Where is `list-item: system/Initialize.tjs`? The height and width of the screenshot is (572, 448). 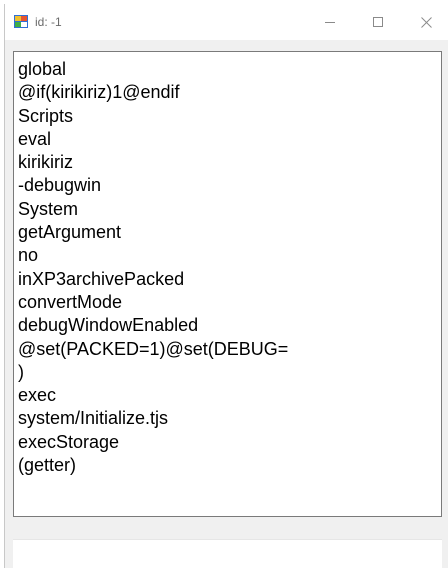 list-item: system/Initialize.tjs is located at coordinates (229, 418).